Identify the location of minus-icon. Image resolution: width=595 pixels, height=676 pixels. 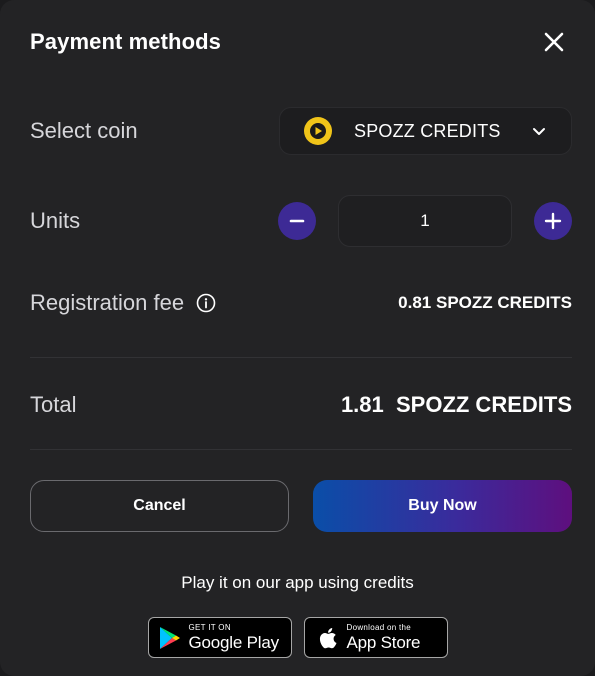
(297, 221).